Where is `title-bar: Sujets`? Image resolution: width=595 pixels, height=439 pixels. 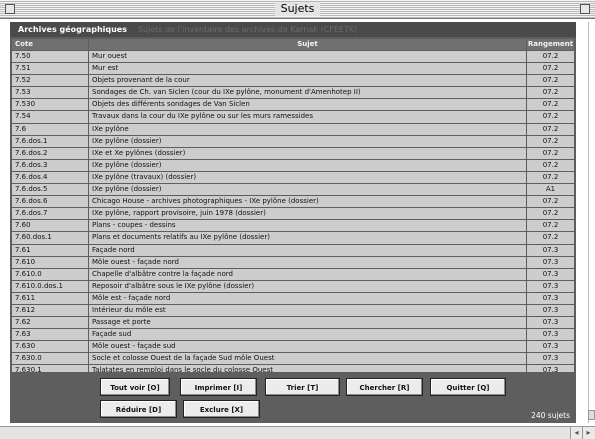 title-bar: Sujets is located at coordinates (297, 9).